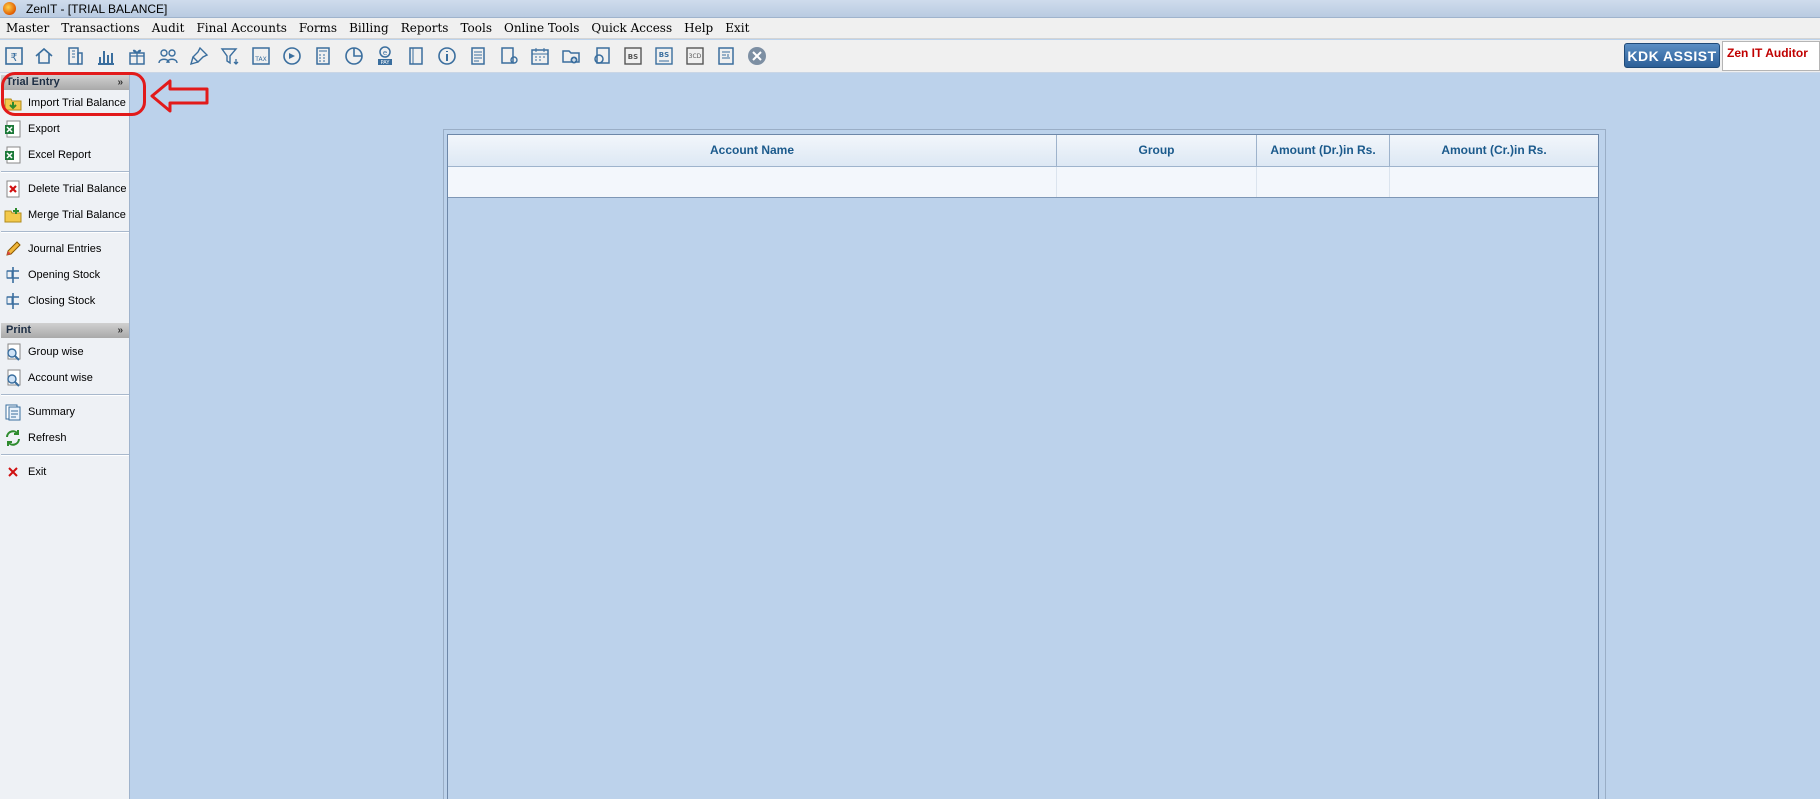 The image size is (1820, 799). I want to click on sidebar-item-label: Journal Entries, so click(65, 249).